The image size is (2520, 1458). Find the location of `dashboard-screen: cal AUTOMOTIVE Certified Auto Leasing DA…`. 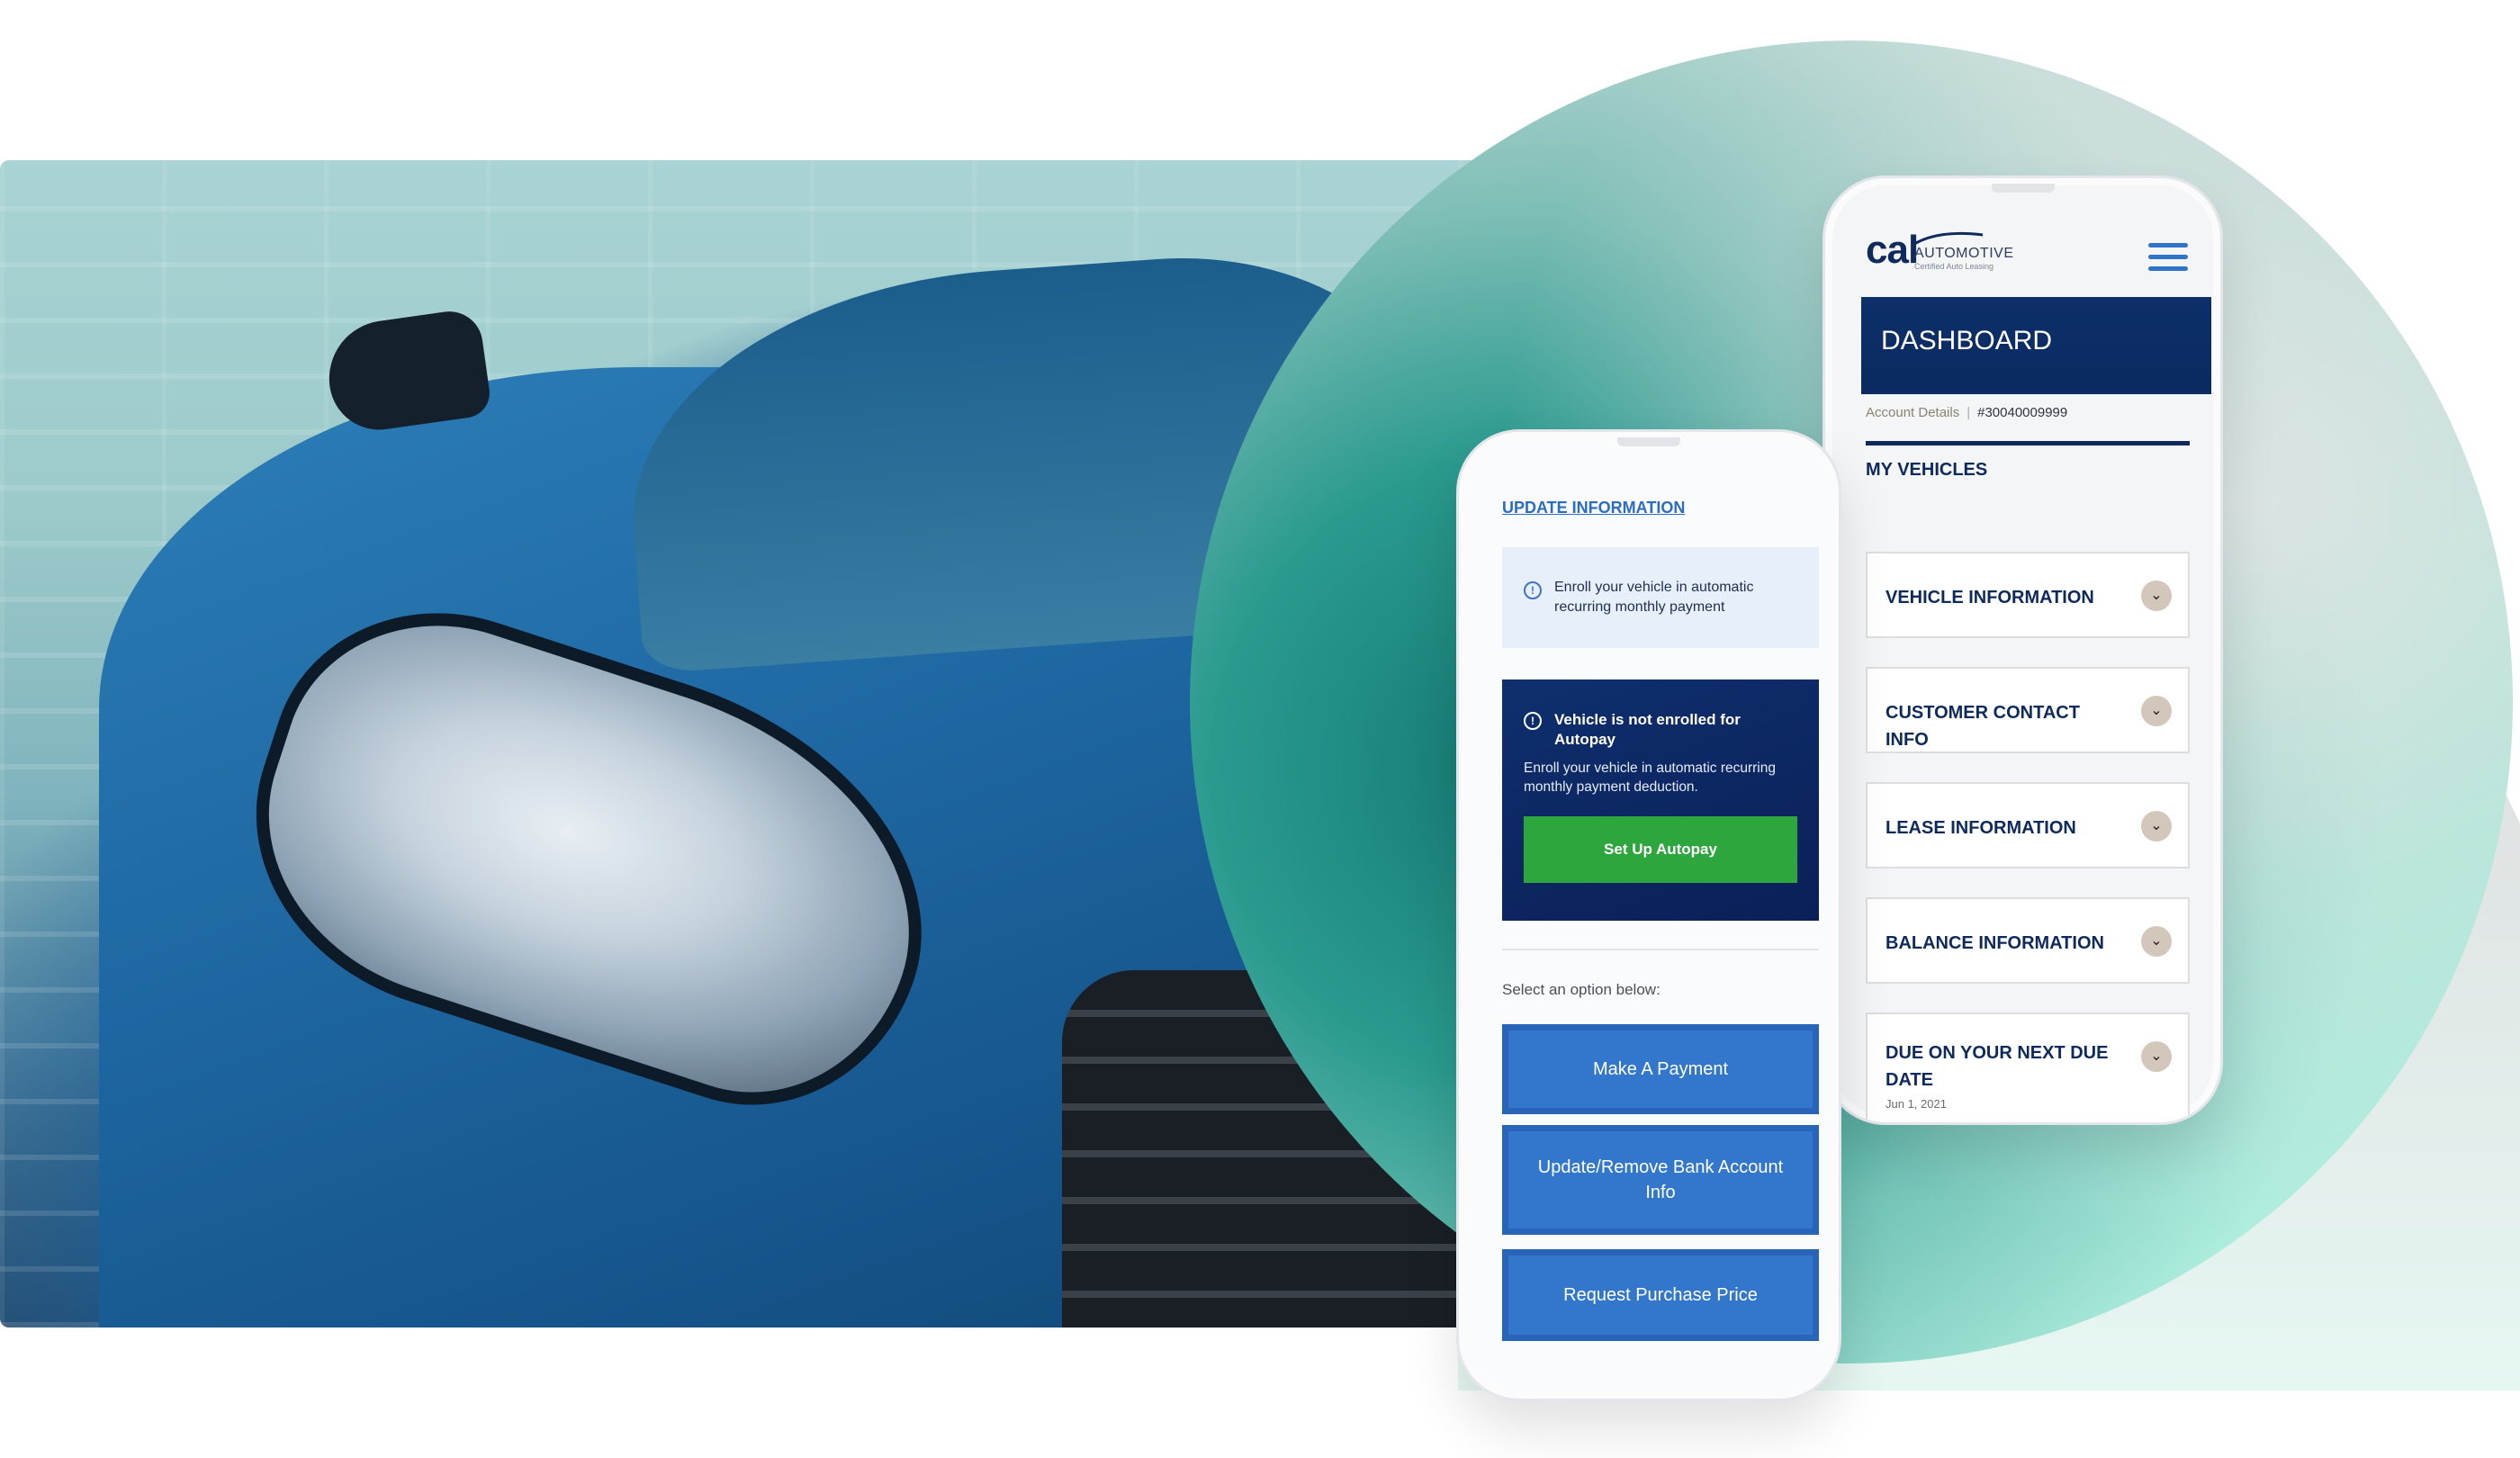

dashboard-screen: cal AUTOMOTIVE Certified Auto Leasing DA… is located at coordinates (2036, 659).